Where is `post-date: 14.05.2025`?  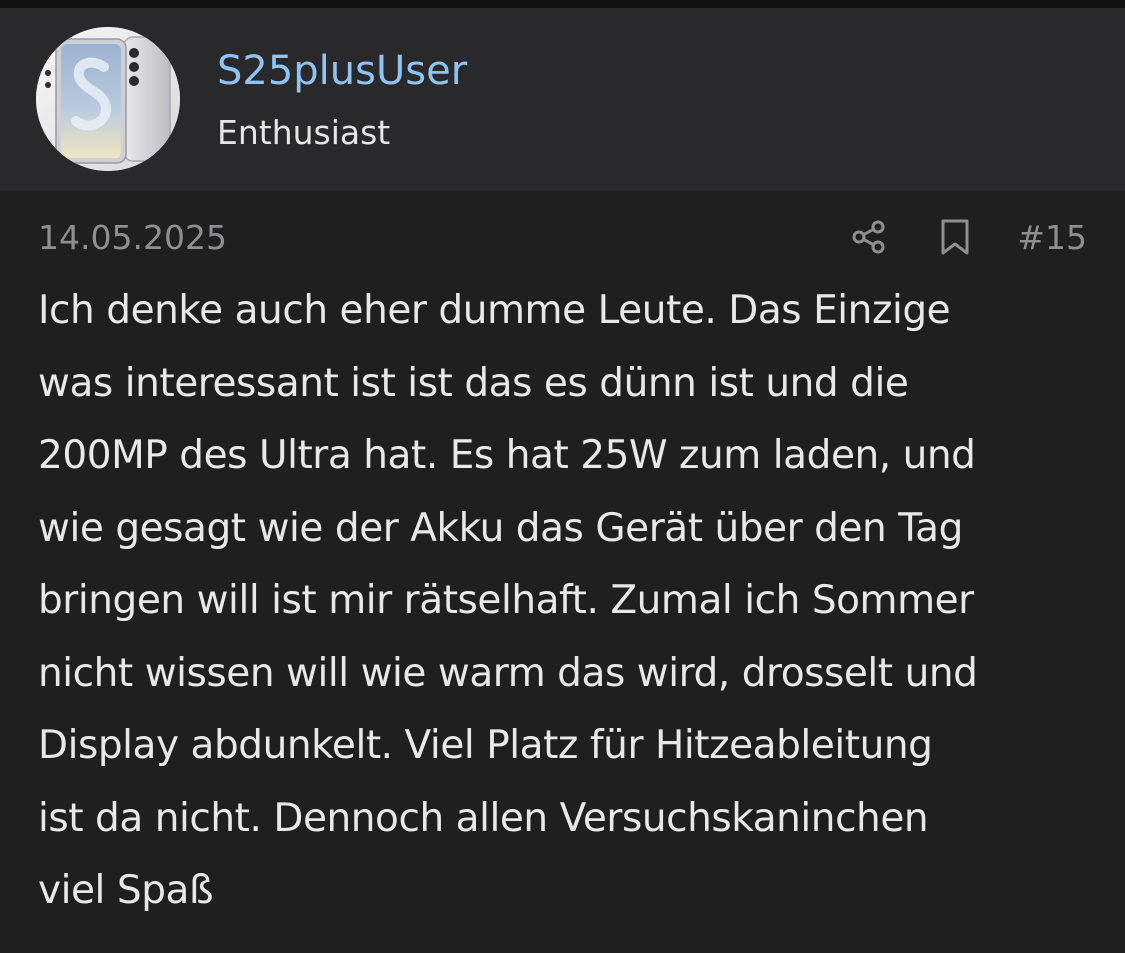 post-date: 14.05.2025 is located at coordinates (132, 237).